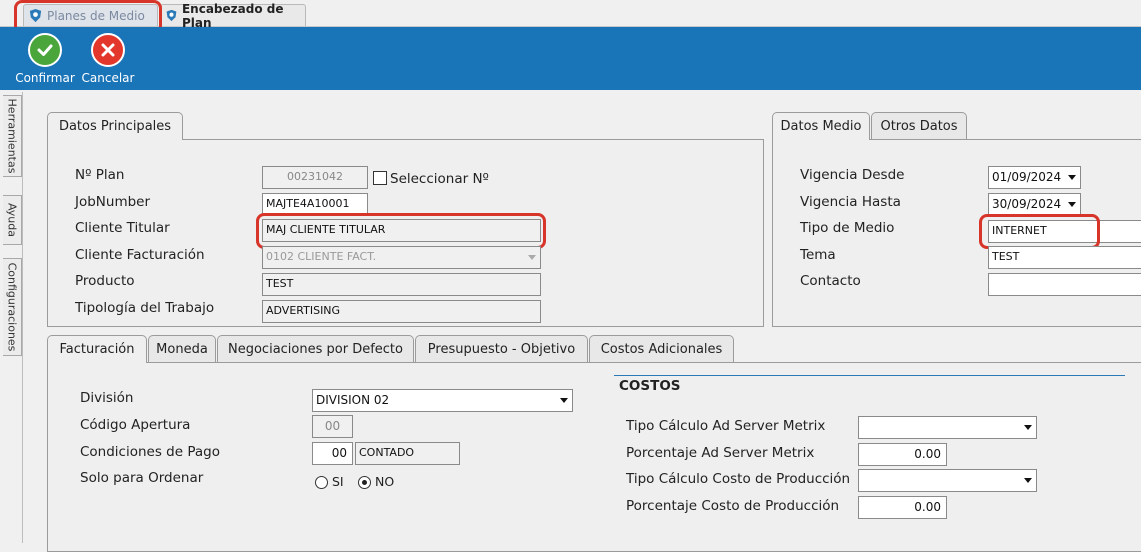 The width and height of the screenshot is (1141, 552). Describe the element at coordinates (1064, 257) in the screenshot. I see `tema-field: TEST` at that location.